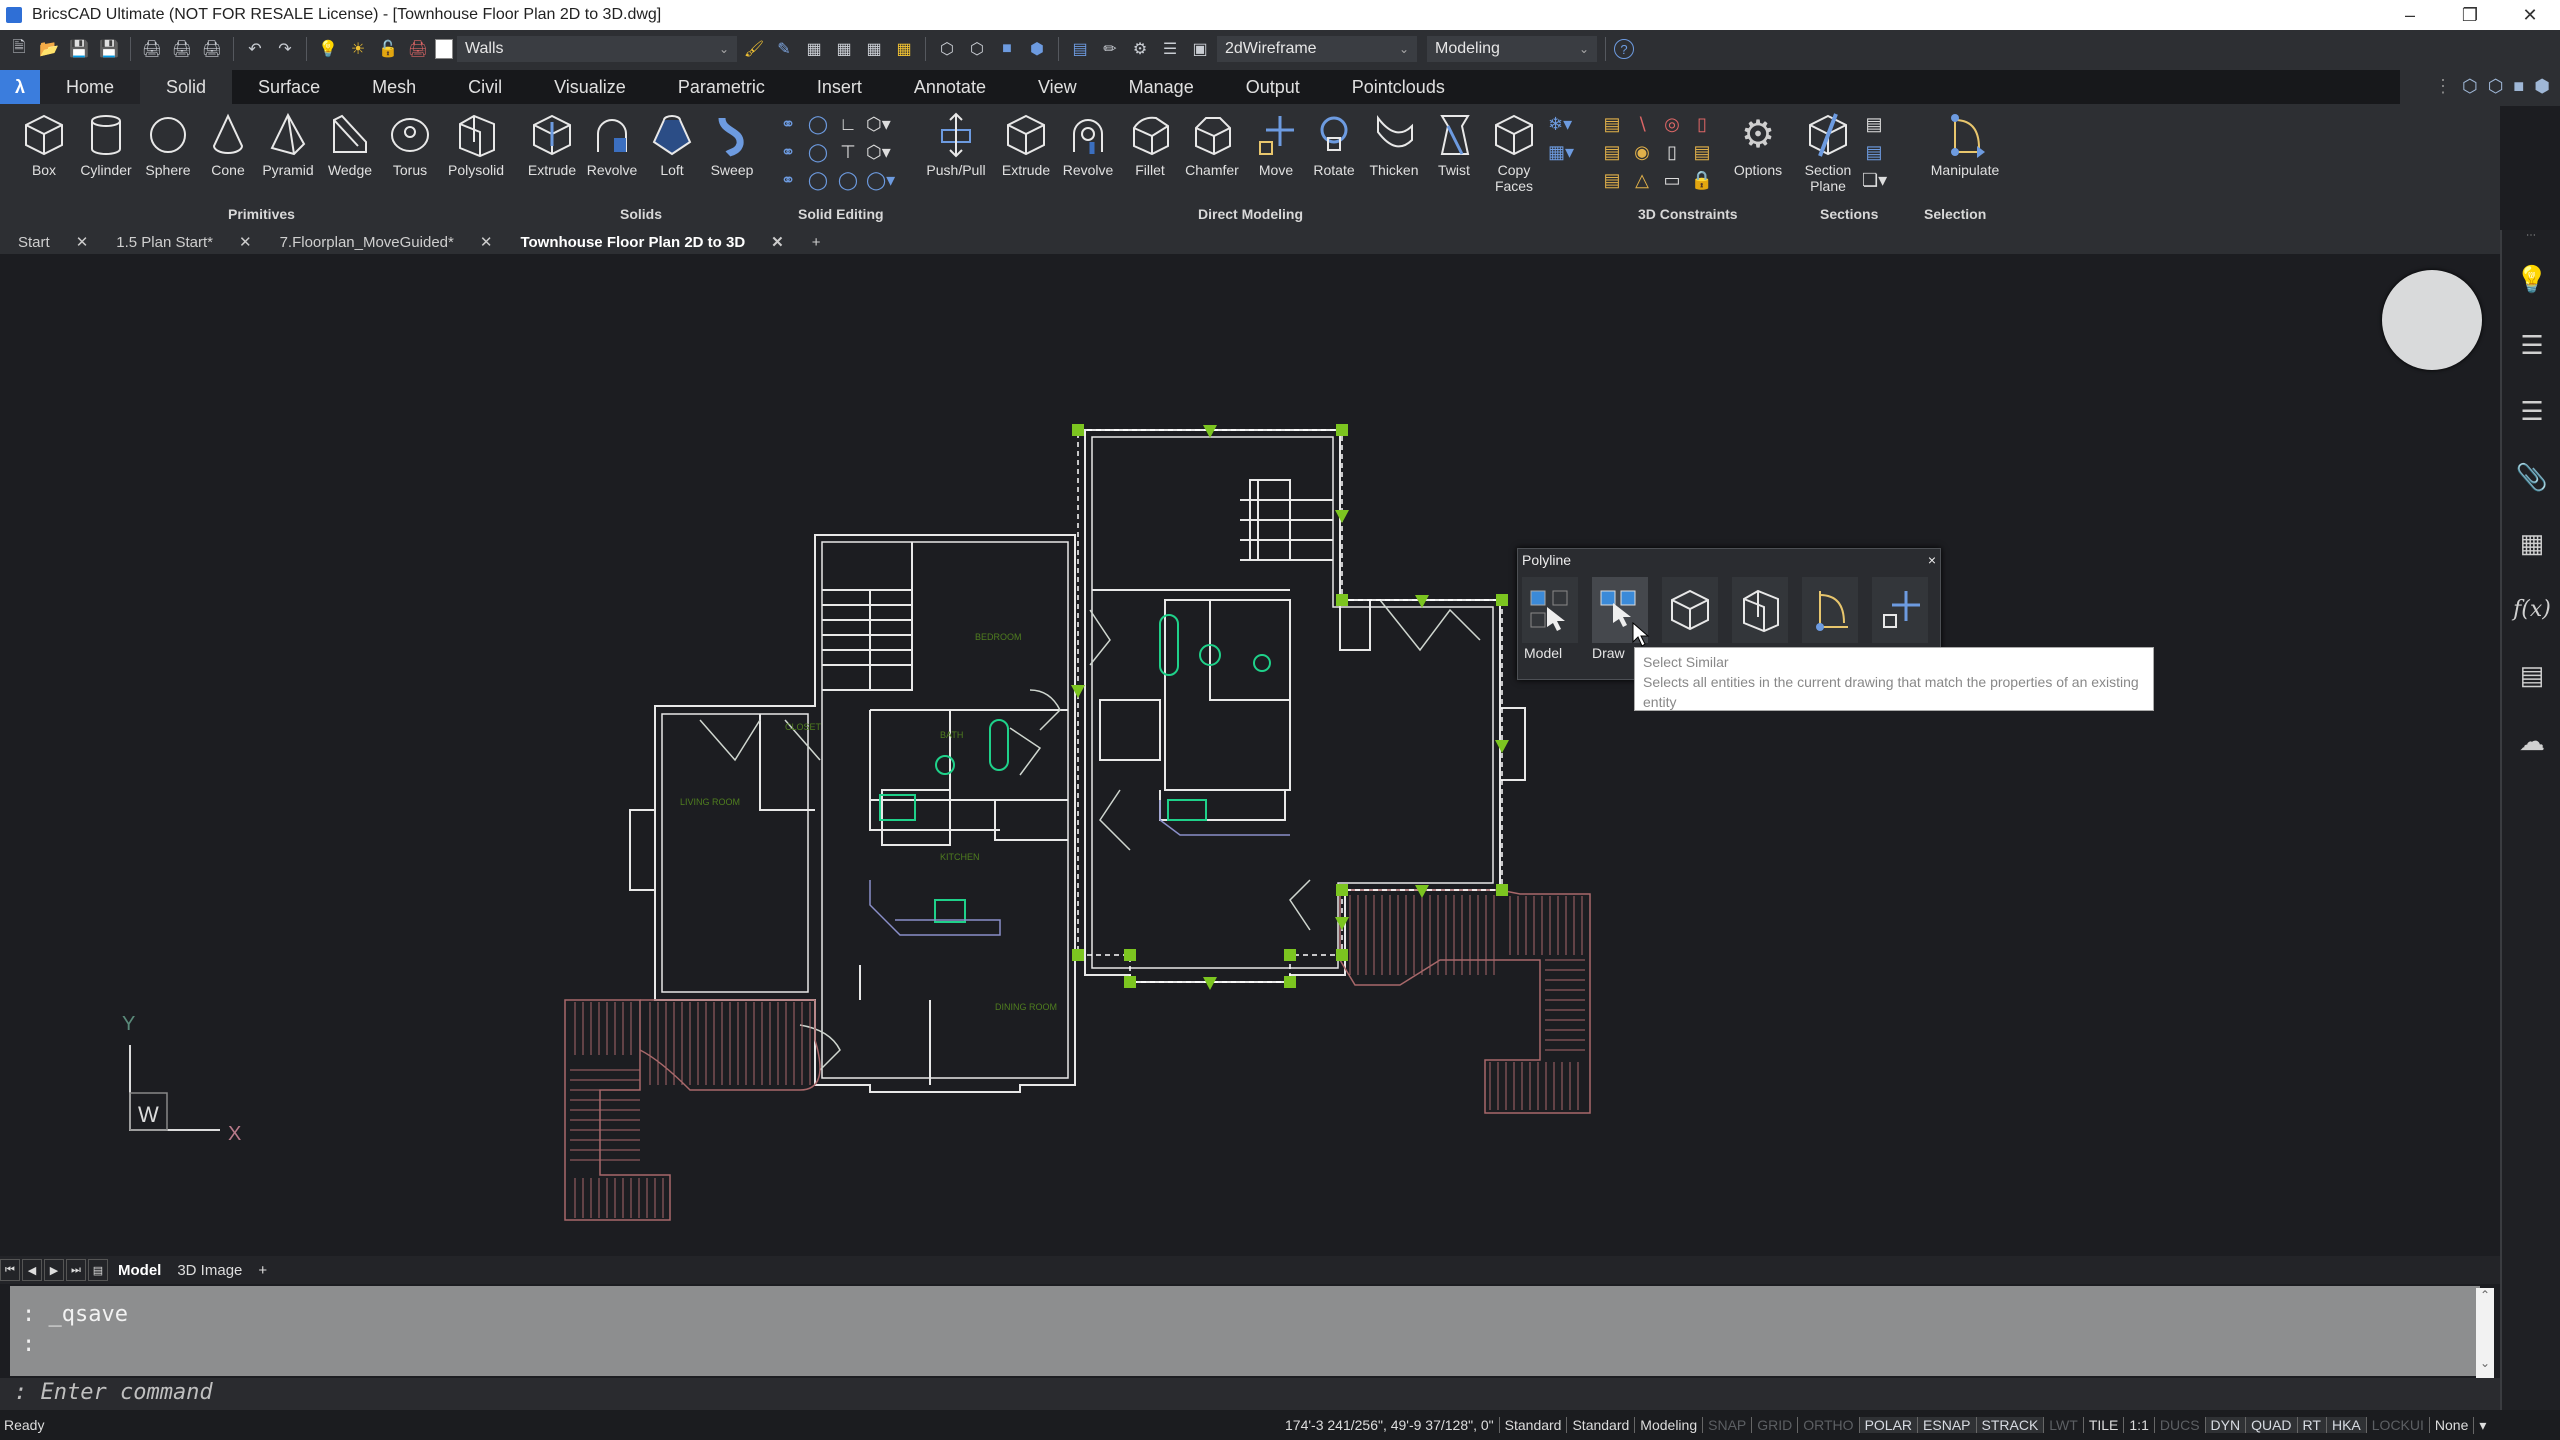  What do you see at coordinates (1276, 145) in the screenshot?
I see `move-button: Move` at bounding box center [1276, 145].